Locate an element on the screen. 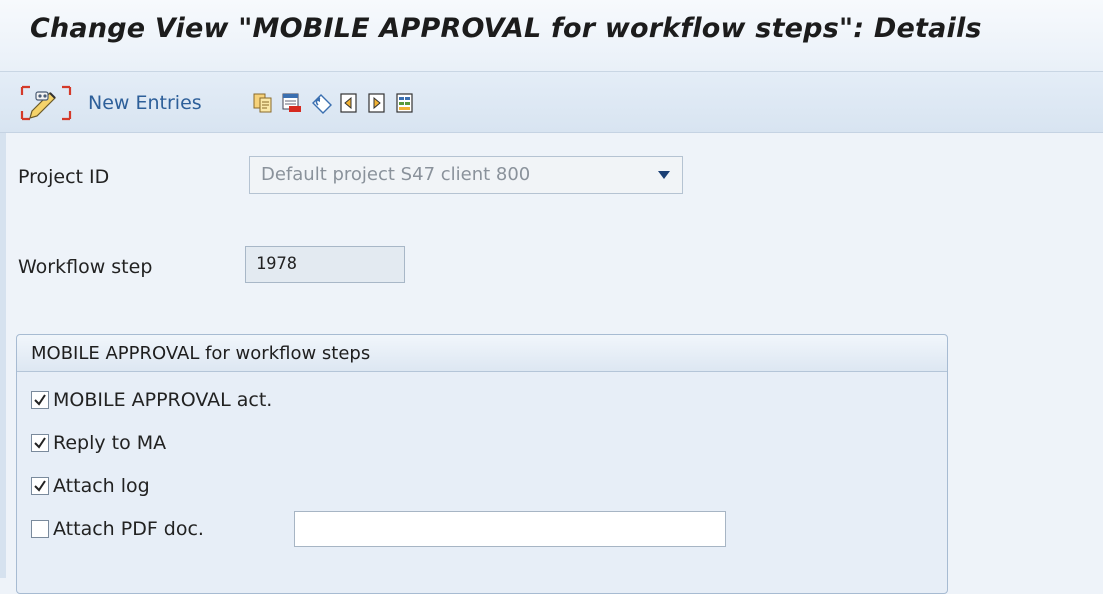  attach-log-checkbox is located at coordinates (40, 486).